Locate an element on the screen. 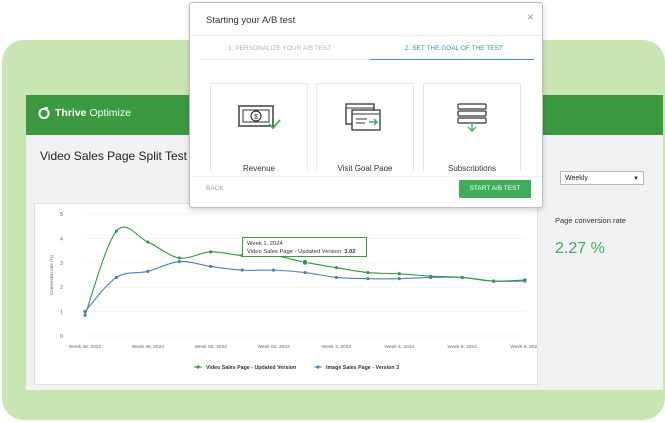  conversion-rate-value: 2.27 % is located at coordinates (580, 248).